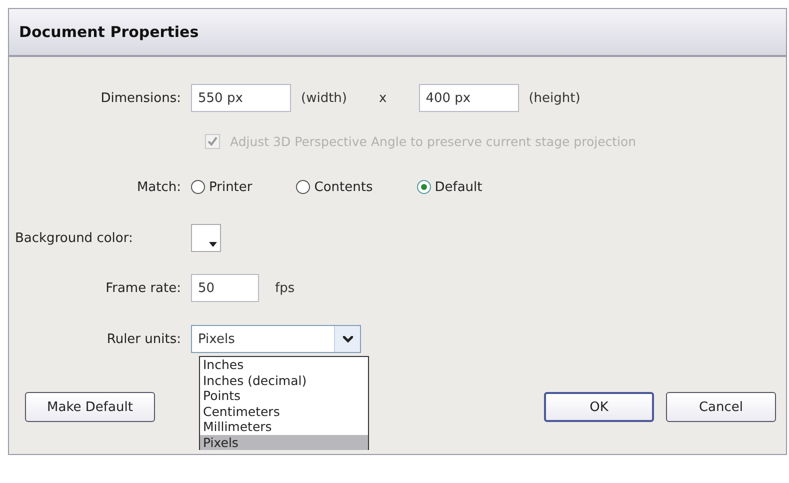 The width and height of the screenshot is (789, 483). What do you see at coordinates (241, 98) in the screenshot?
I see `width-field: 550 px` at bounding box center [241, 98].